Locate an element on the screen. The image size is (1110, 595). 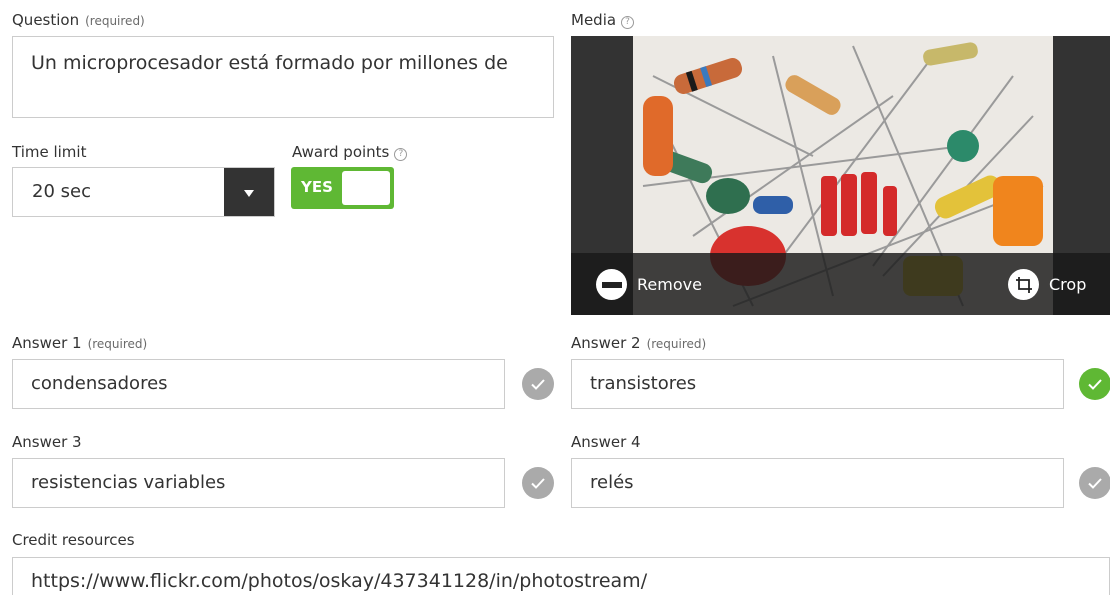
answer-4-input: relés is located at coordinates (817, 483).